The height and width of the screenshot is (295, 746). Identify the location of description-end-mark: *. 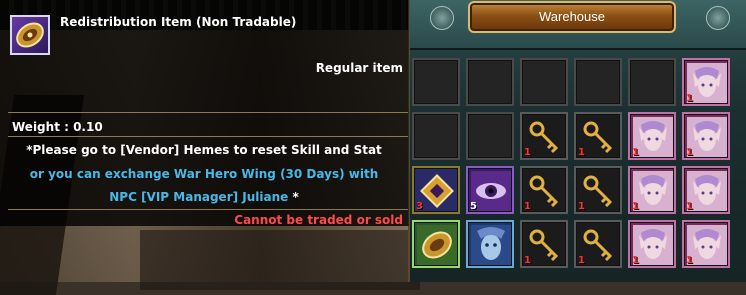
(293, 197).